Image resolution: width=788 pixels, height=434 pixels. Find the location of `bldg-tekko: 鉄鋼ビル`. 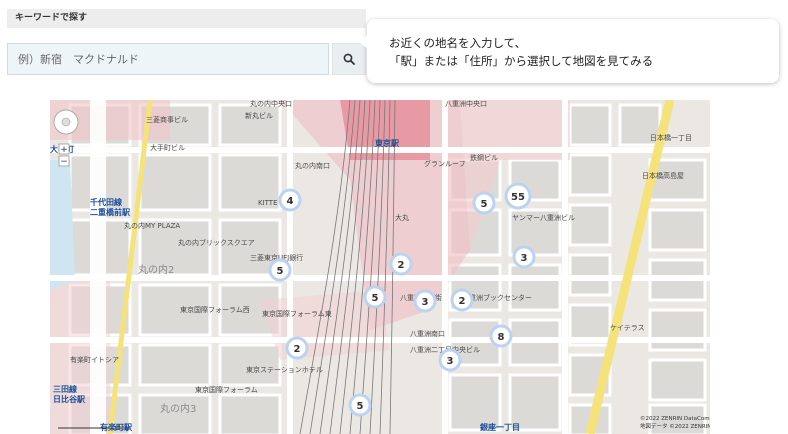

bldg-tekko: 鉄鋼ビル is located at coordinates (484, 157).